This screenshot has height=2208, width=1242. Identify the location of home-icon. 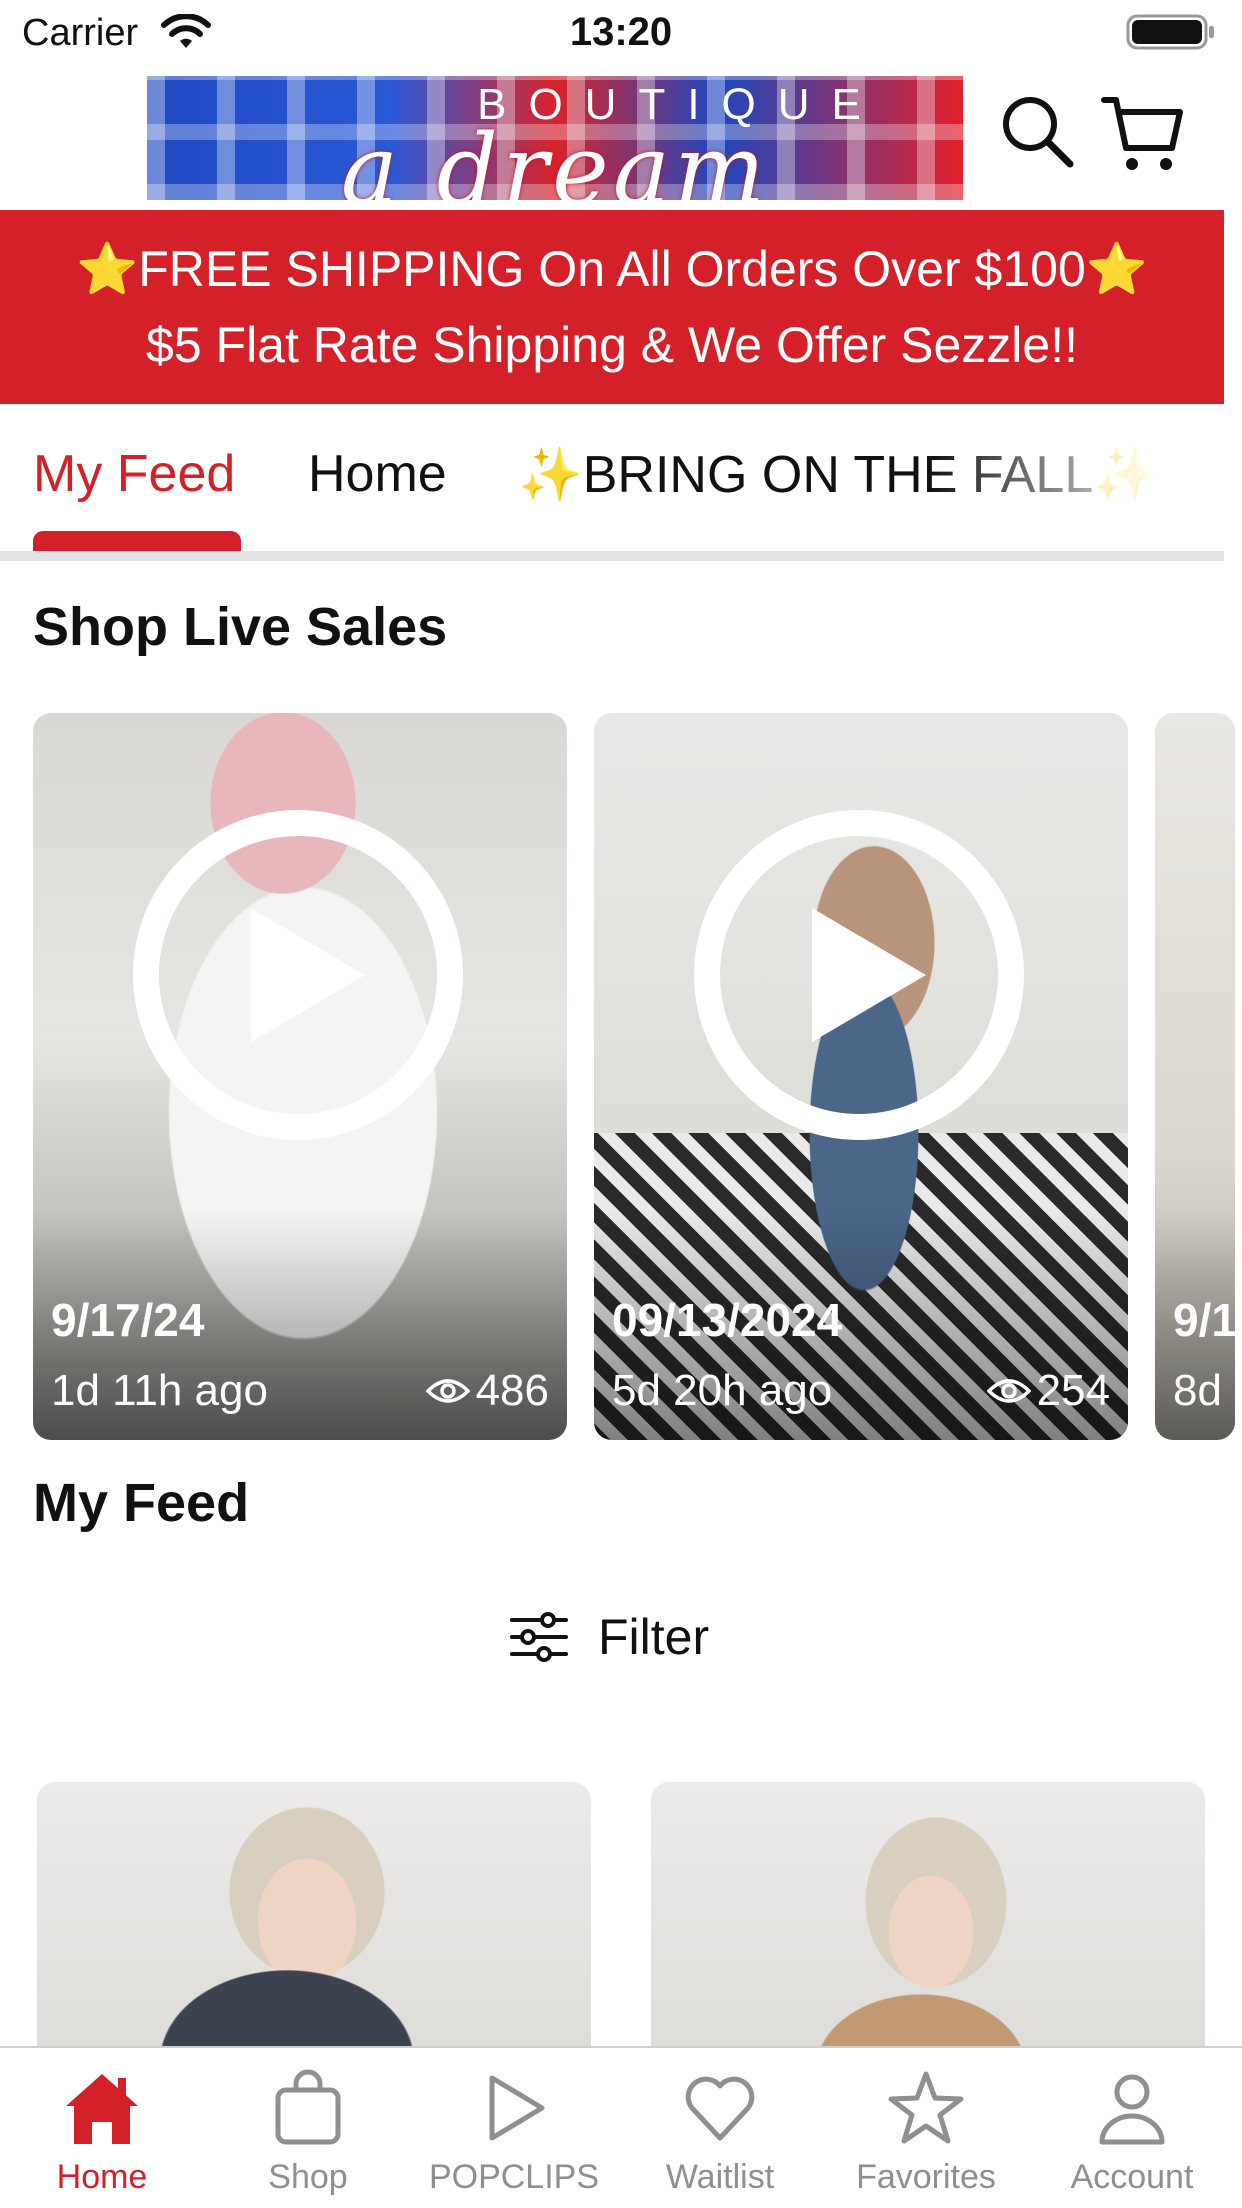
(102, 2109).